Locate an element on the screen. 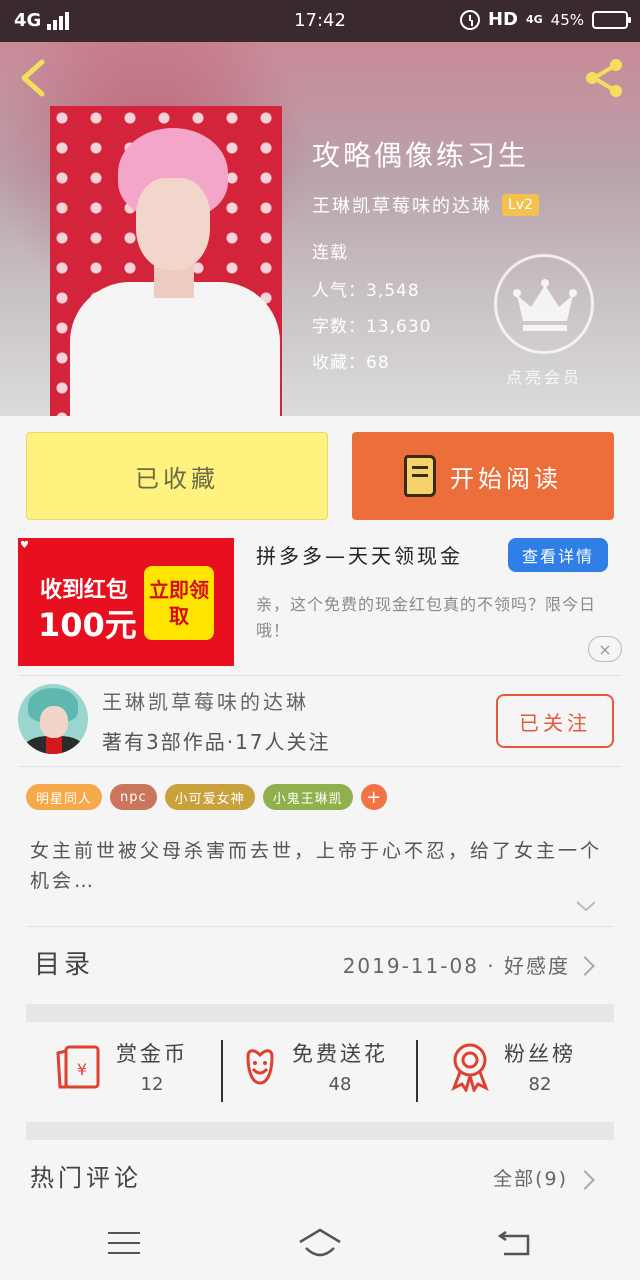 The image size is (640, 1280). stat-value: 48 is located at coordinates (340, 1084).